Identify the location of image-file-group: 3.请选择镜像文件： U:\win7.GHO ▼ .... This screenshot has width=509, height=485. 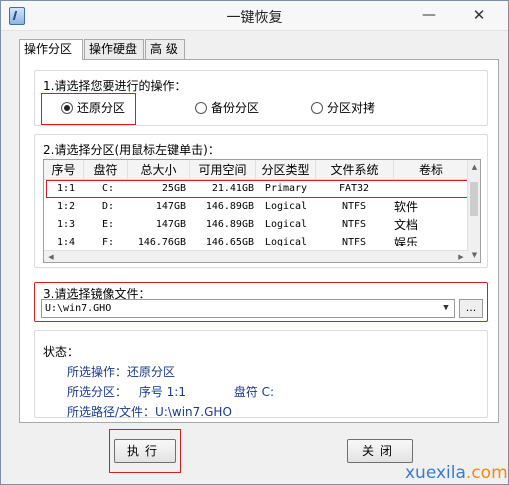
(261, 302).